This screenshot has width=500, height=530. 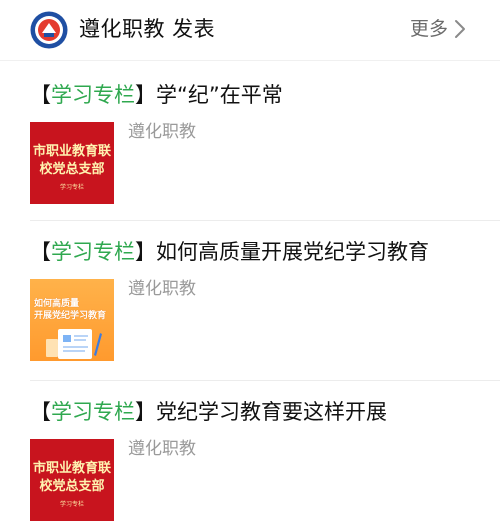 I want to click on more-label: 更多, so click(x=428, y=29).